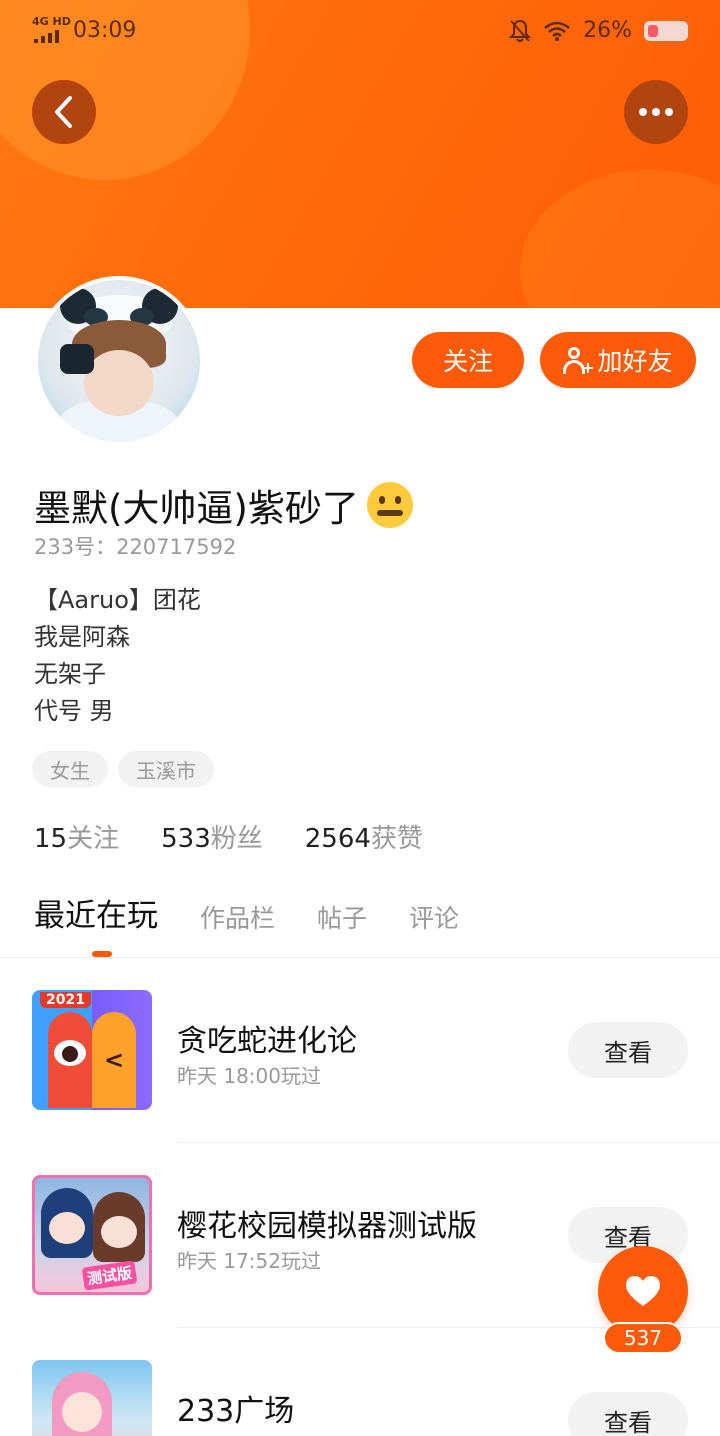 Image resolution: width=720 pixels, height=1436 pixels. I want to click on profile-tabs: 最近在玩 作品栏 帖子 评论, so click(246, 914).